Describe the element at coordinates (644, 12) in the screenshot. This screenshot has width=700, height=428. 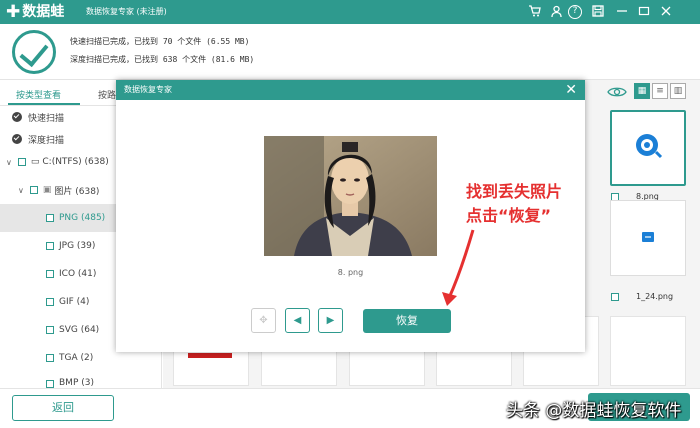
I see `restore-icon` at that location.